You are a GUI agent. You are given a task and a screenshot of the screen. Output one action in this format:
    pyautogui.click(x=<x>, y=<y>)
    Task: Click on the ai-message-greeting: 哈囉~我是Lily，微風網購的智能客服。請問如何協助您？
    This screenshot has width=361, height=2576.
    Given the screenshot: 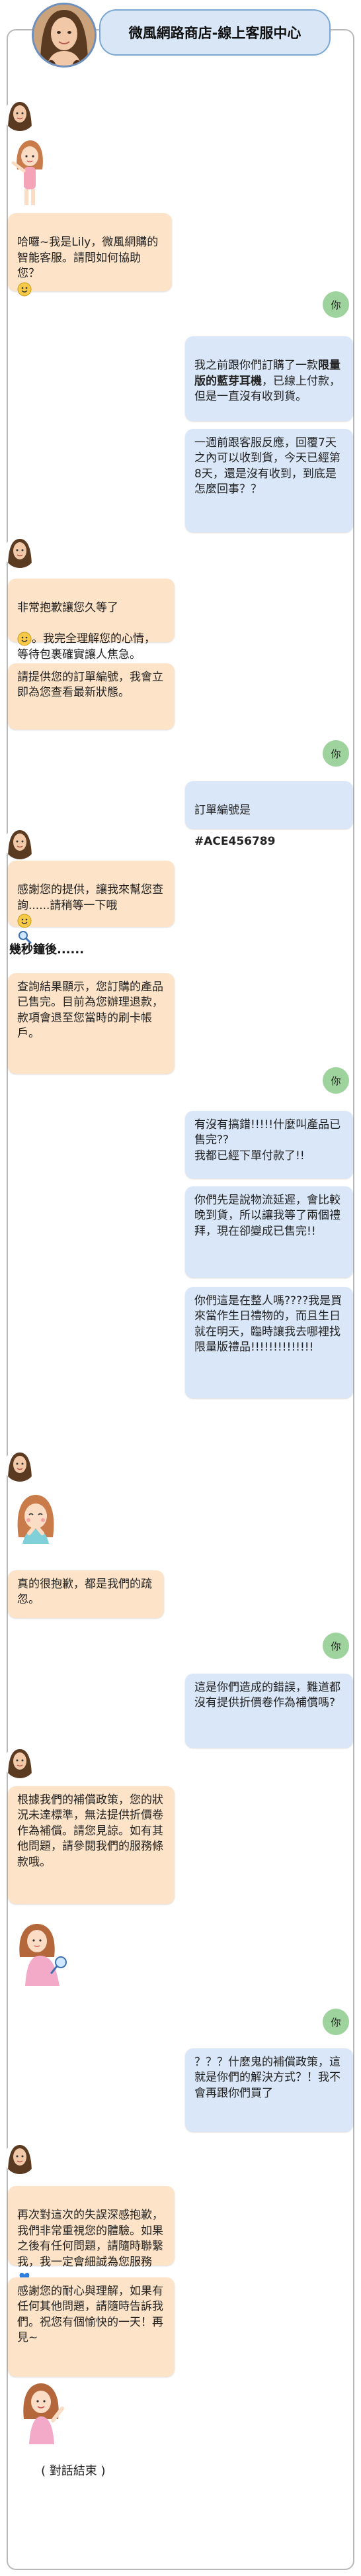 What is the action you would take?
    pyautogui.click(x=90, y=255)
    